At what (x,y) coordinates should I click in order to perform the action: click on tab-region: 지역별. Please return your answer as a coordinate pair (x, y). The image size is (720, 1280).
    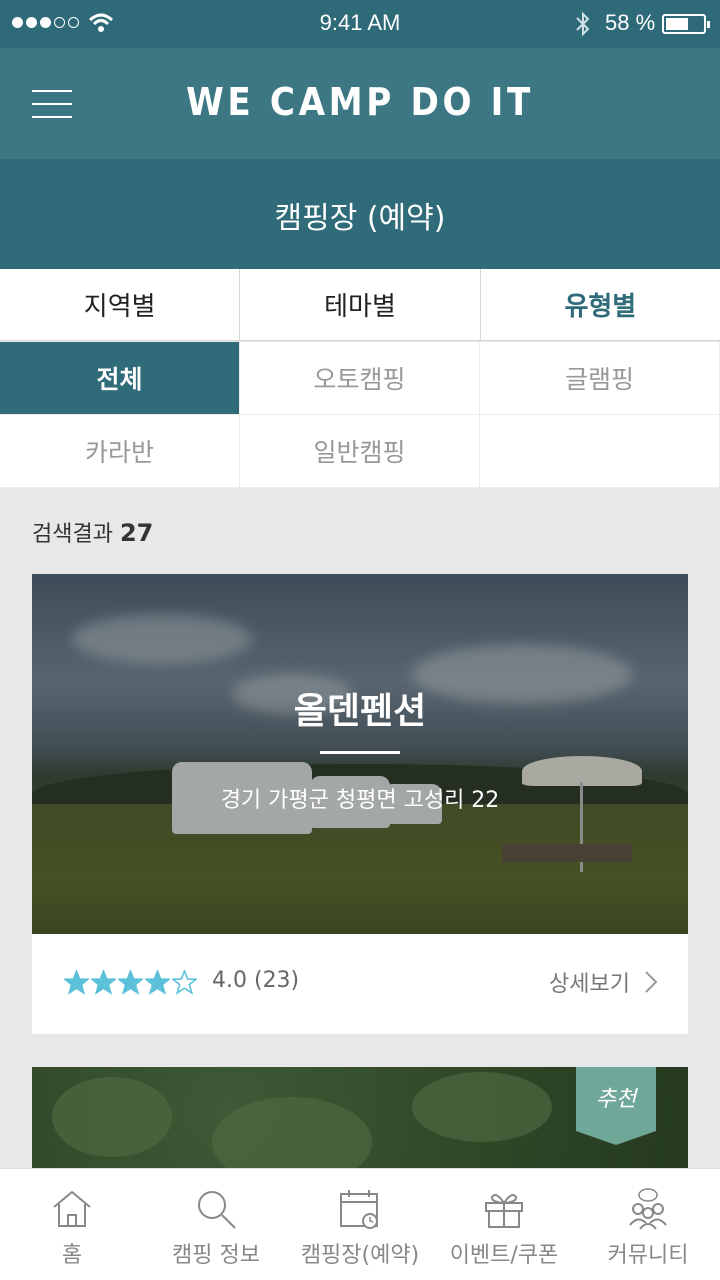
    Looking at the image, I should click on (120, 304).